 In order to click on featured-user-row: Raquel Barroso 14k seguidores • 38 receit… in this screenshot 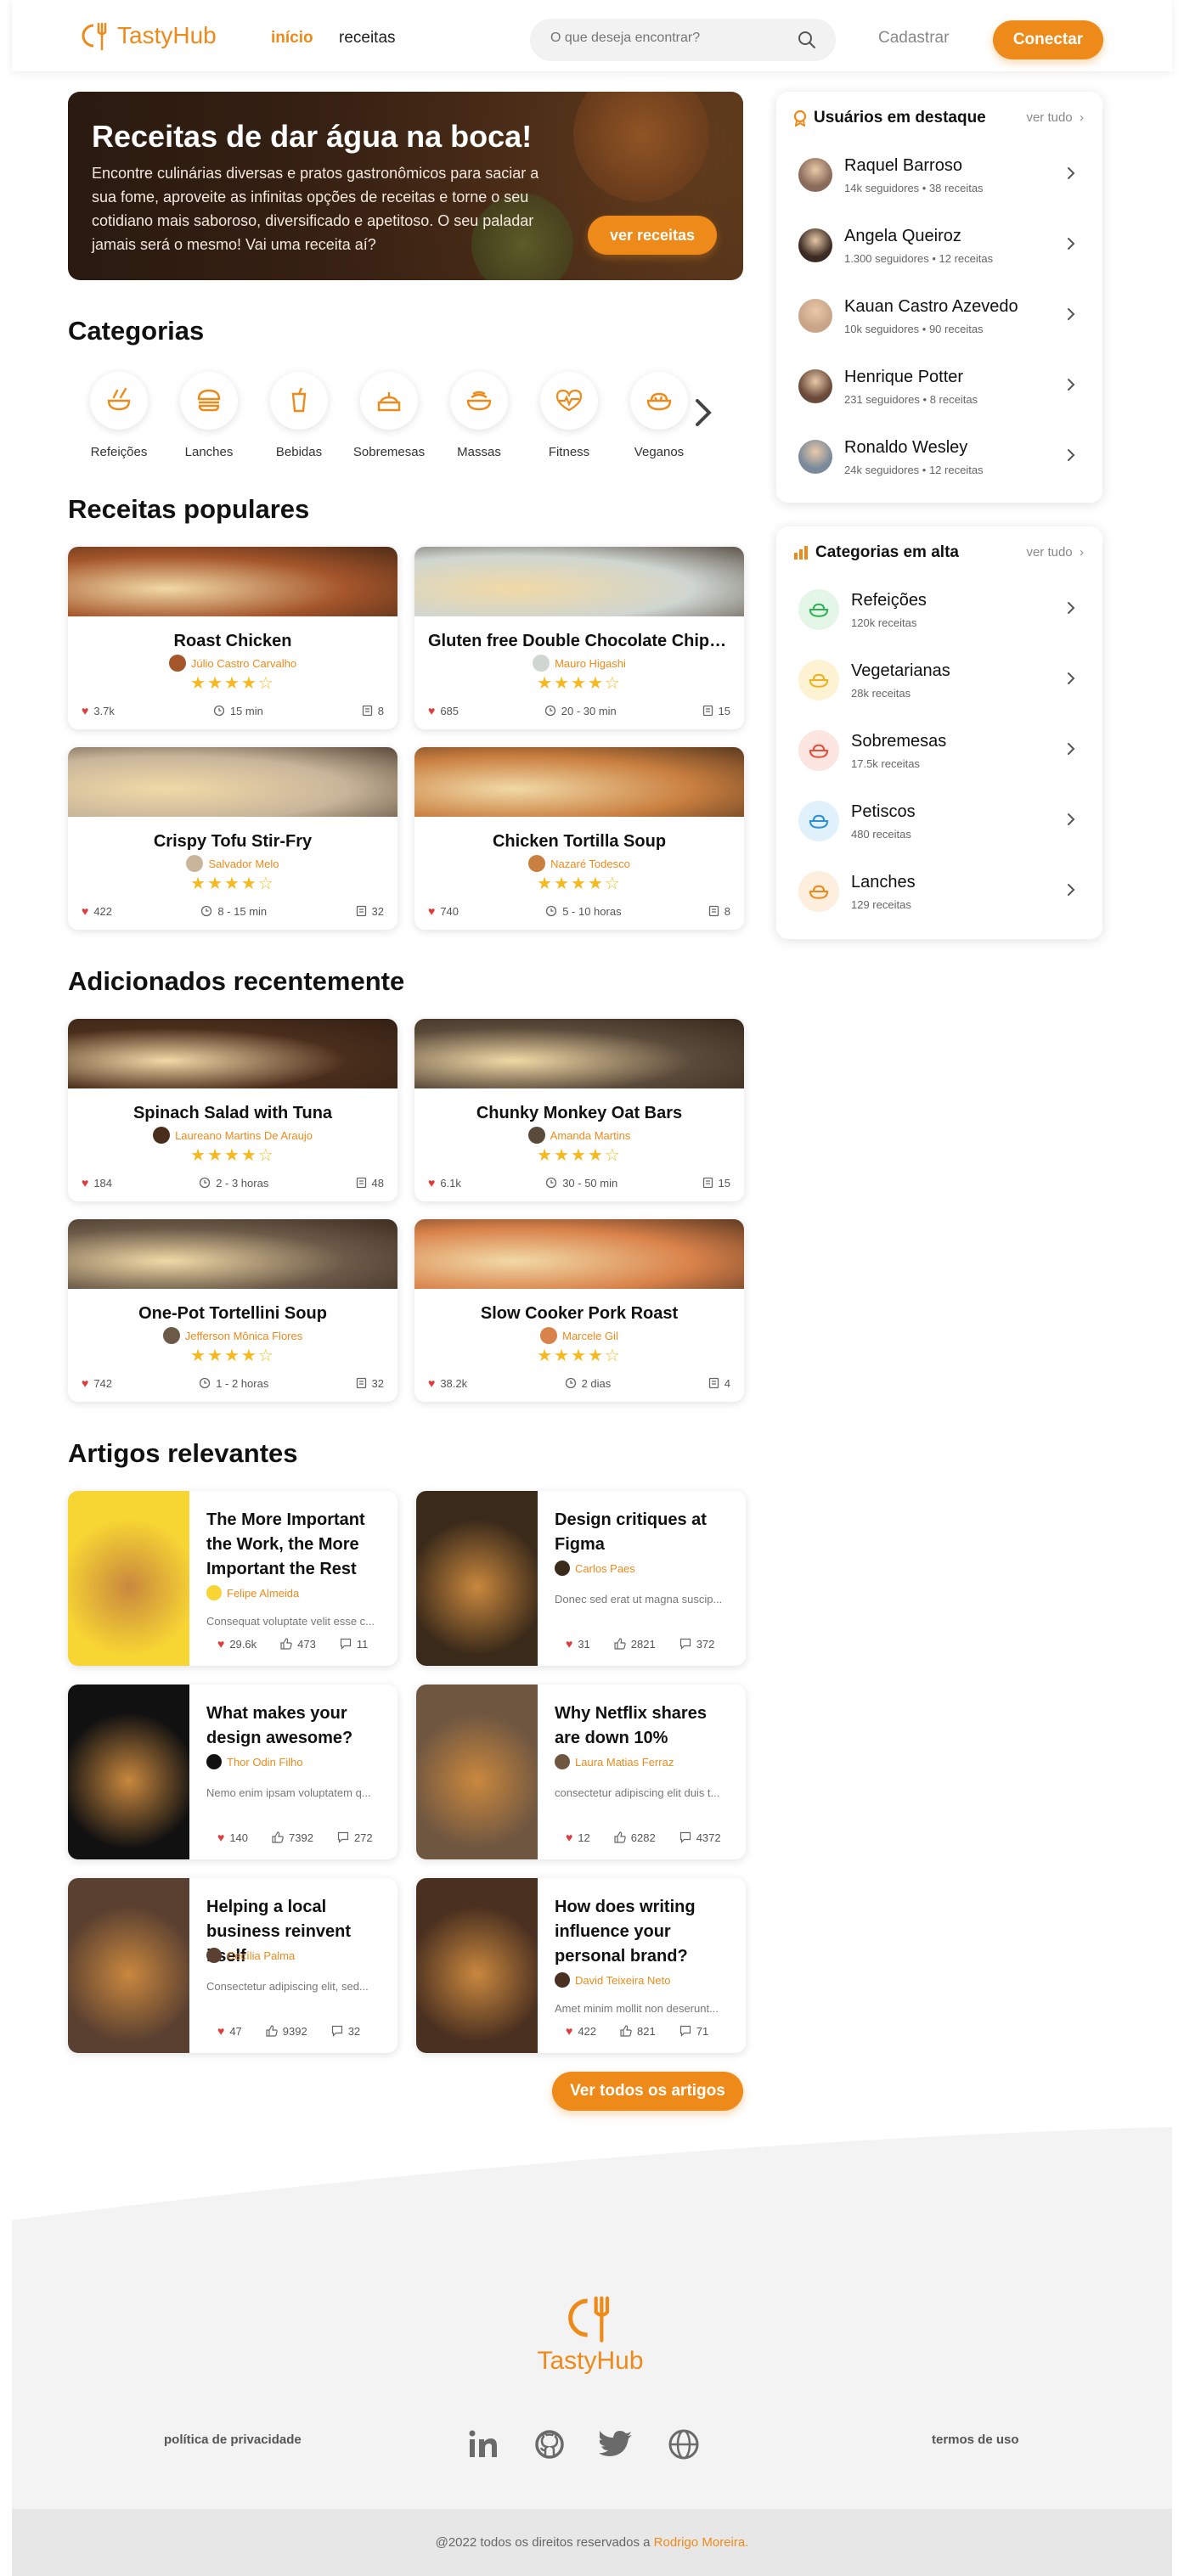, I will do `click(939, 176)`.